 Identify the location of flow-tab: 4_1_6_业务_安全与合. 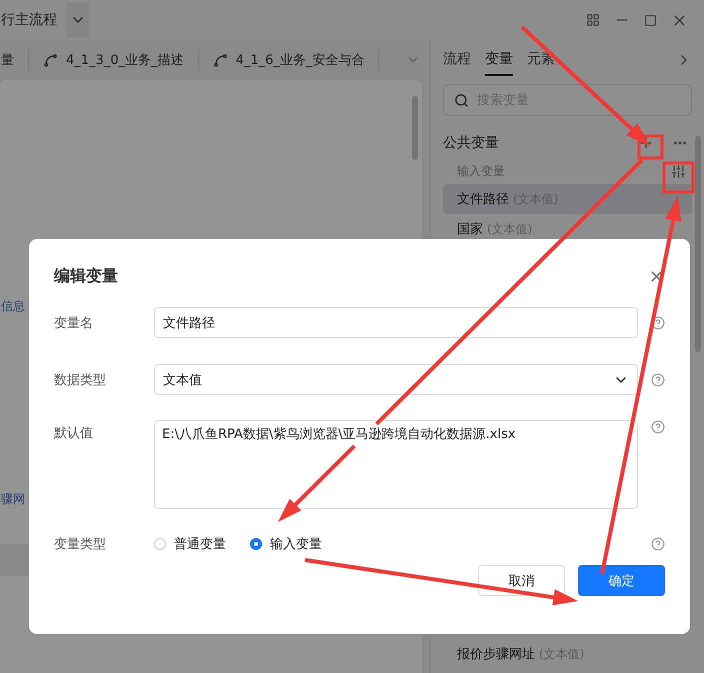
(289, 60).